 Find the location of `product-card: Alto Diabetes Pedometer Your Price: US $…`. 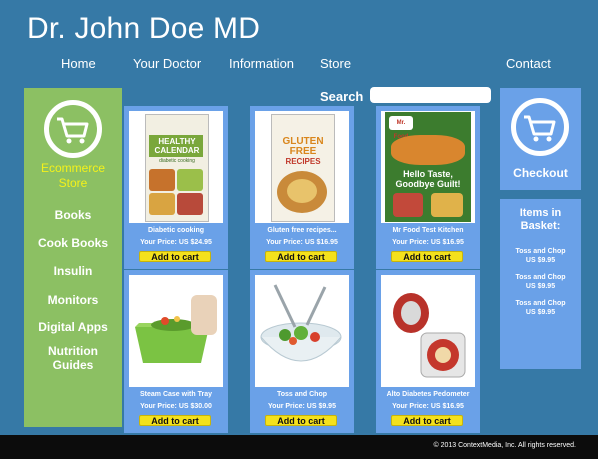

product-card: Alto Diabetes Pedometer Your Price: US $… is located at coordinates (428, 351).